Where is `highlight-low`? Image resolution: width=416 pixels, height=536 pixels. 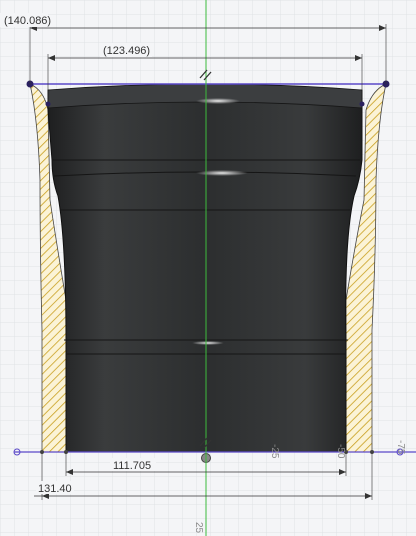 highlight-low is located at coordinates (208, 343).